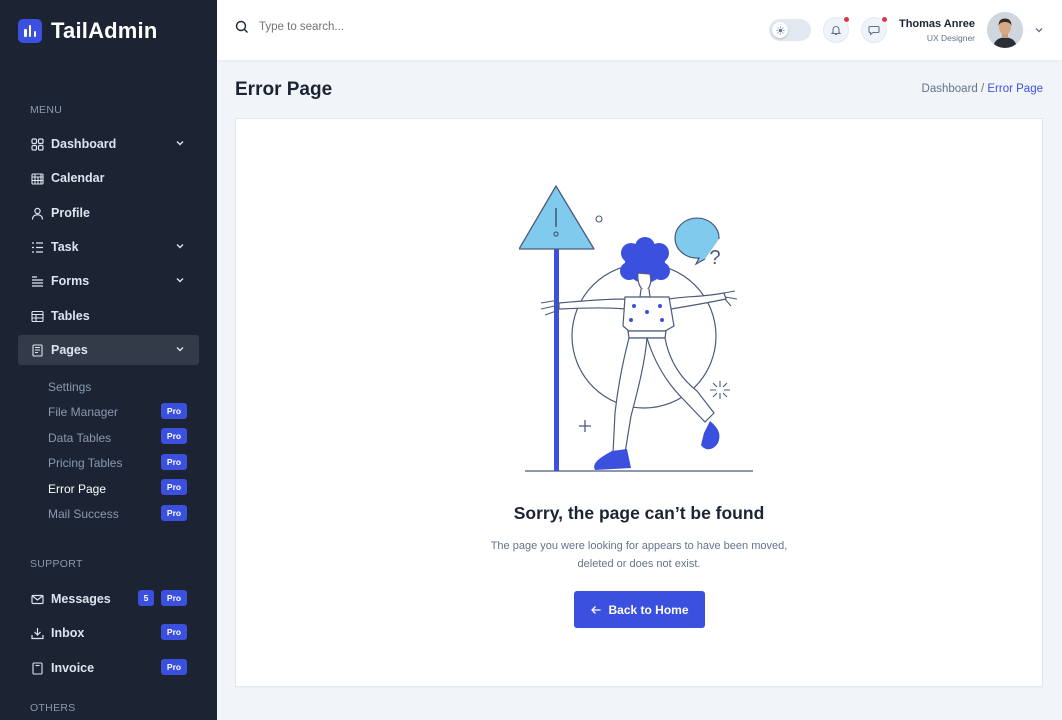 The width and height of the screenshot is (1062, 720). Describe the element at coordinates (69, 350) in the screenshot. I see `sidebar-item-label: Pages` at that location.